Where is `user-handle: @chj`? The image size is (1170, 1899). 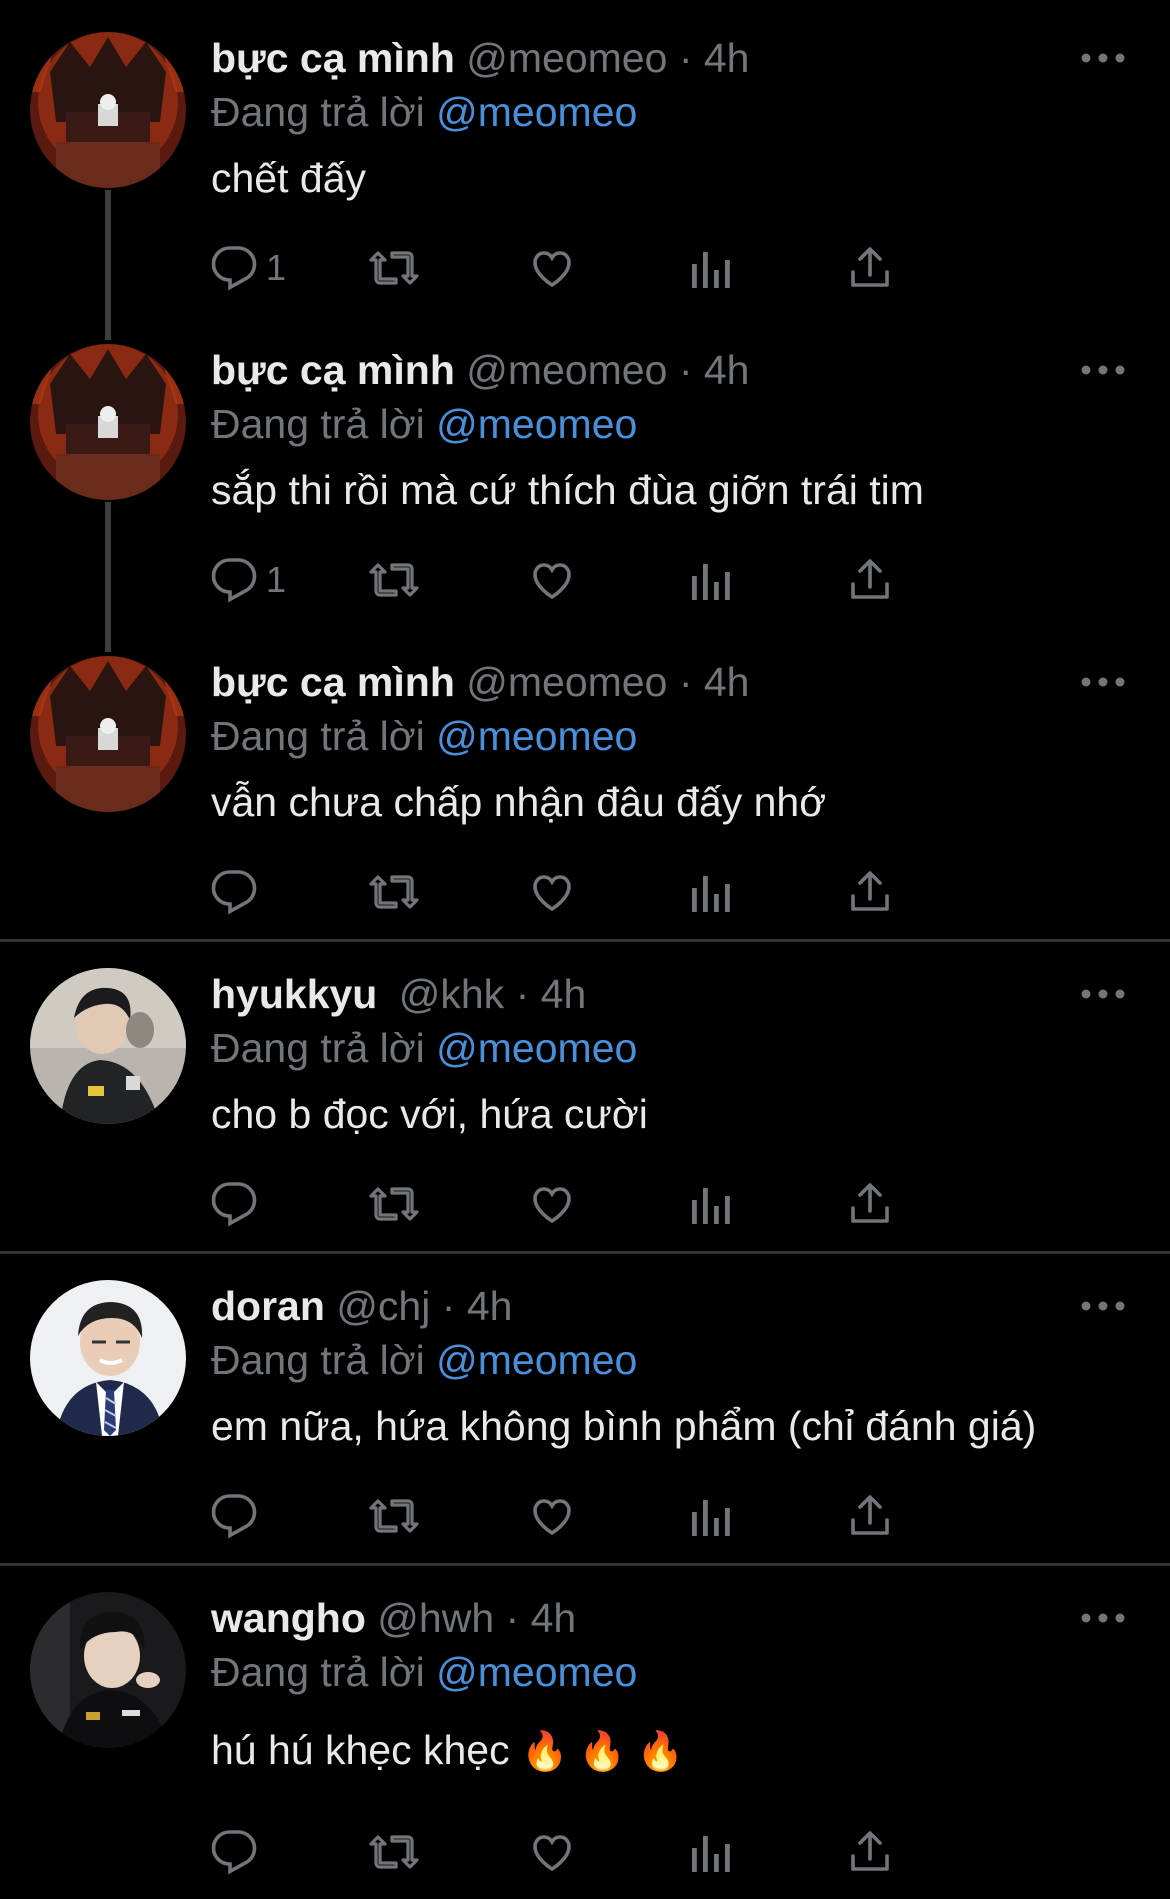
user-handle: @chj is located at coordinates (383, 1306).